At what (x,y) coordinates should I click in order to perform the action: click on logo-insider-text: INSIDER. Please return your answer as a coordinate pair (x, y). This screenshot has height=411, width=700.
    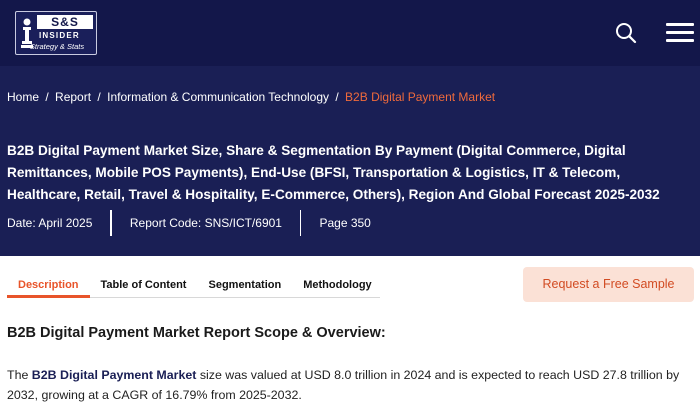
    Looking at the image, I should click on (59, 35).